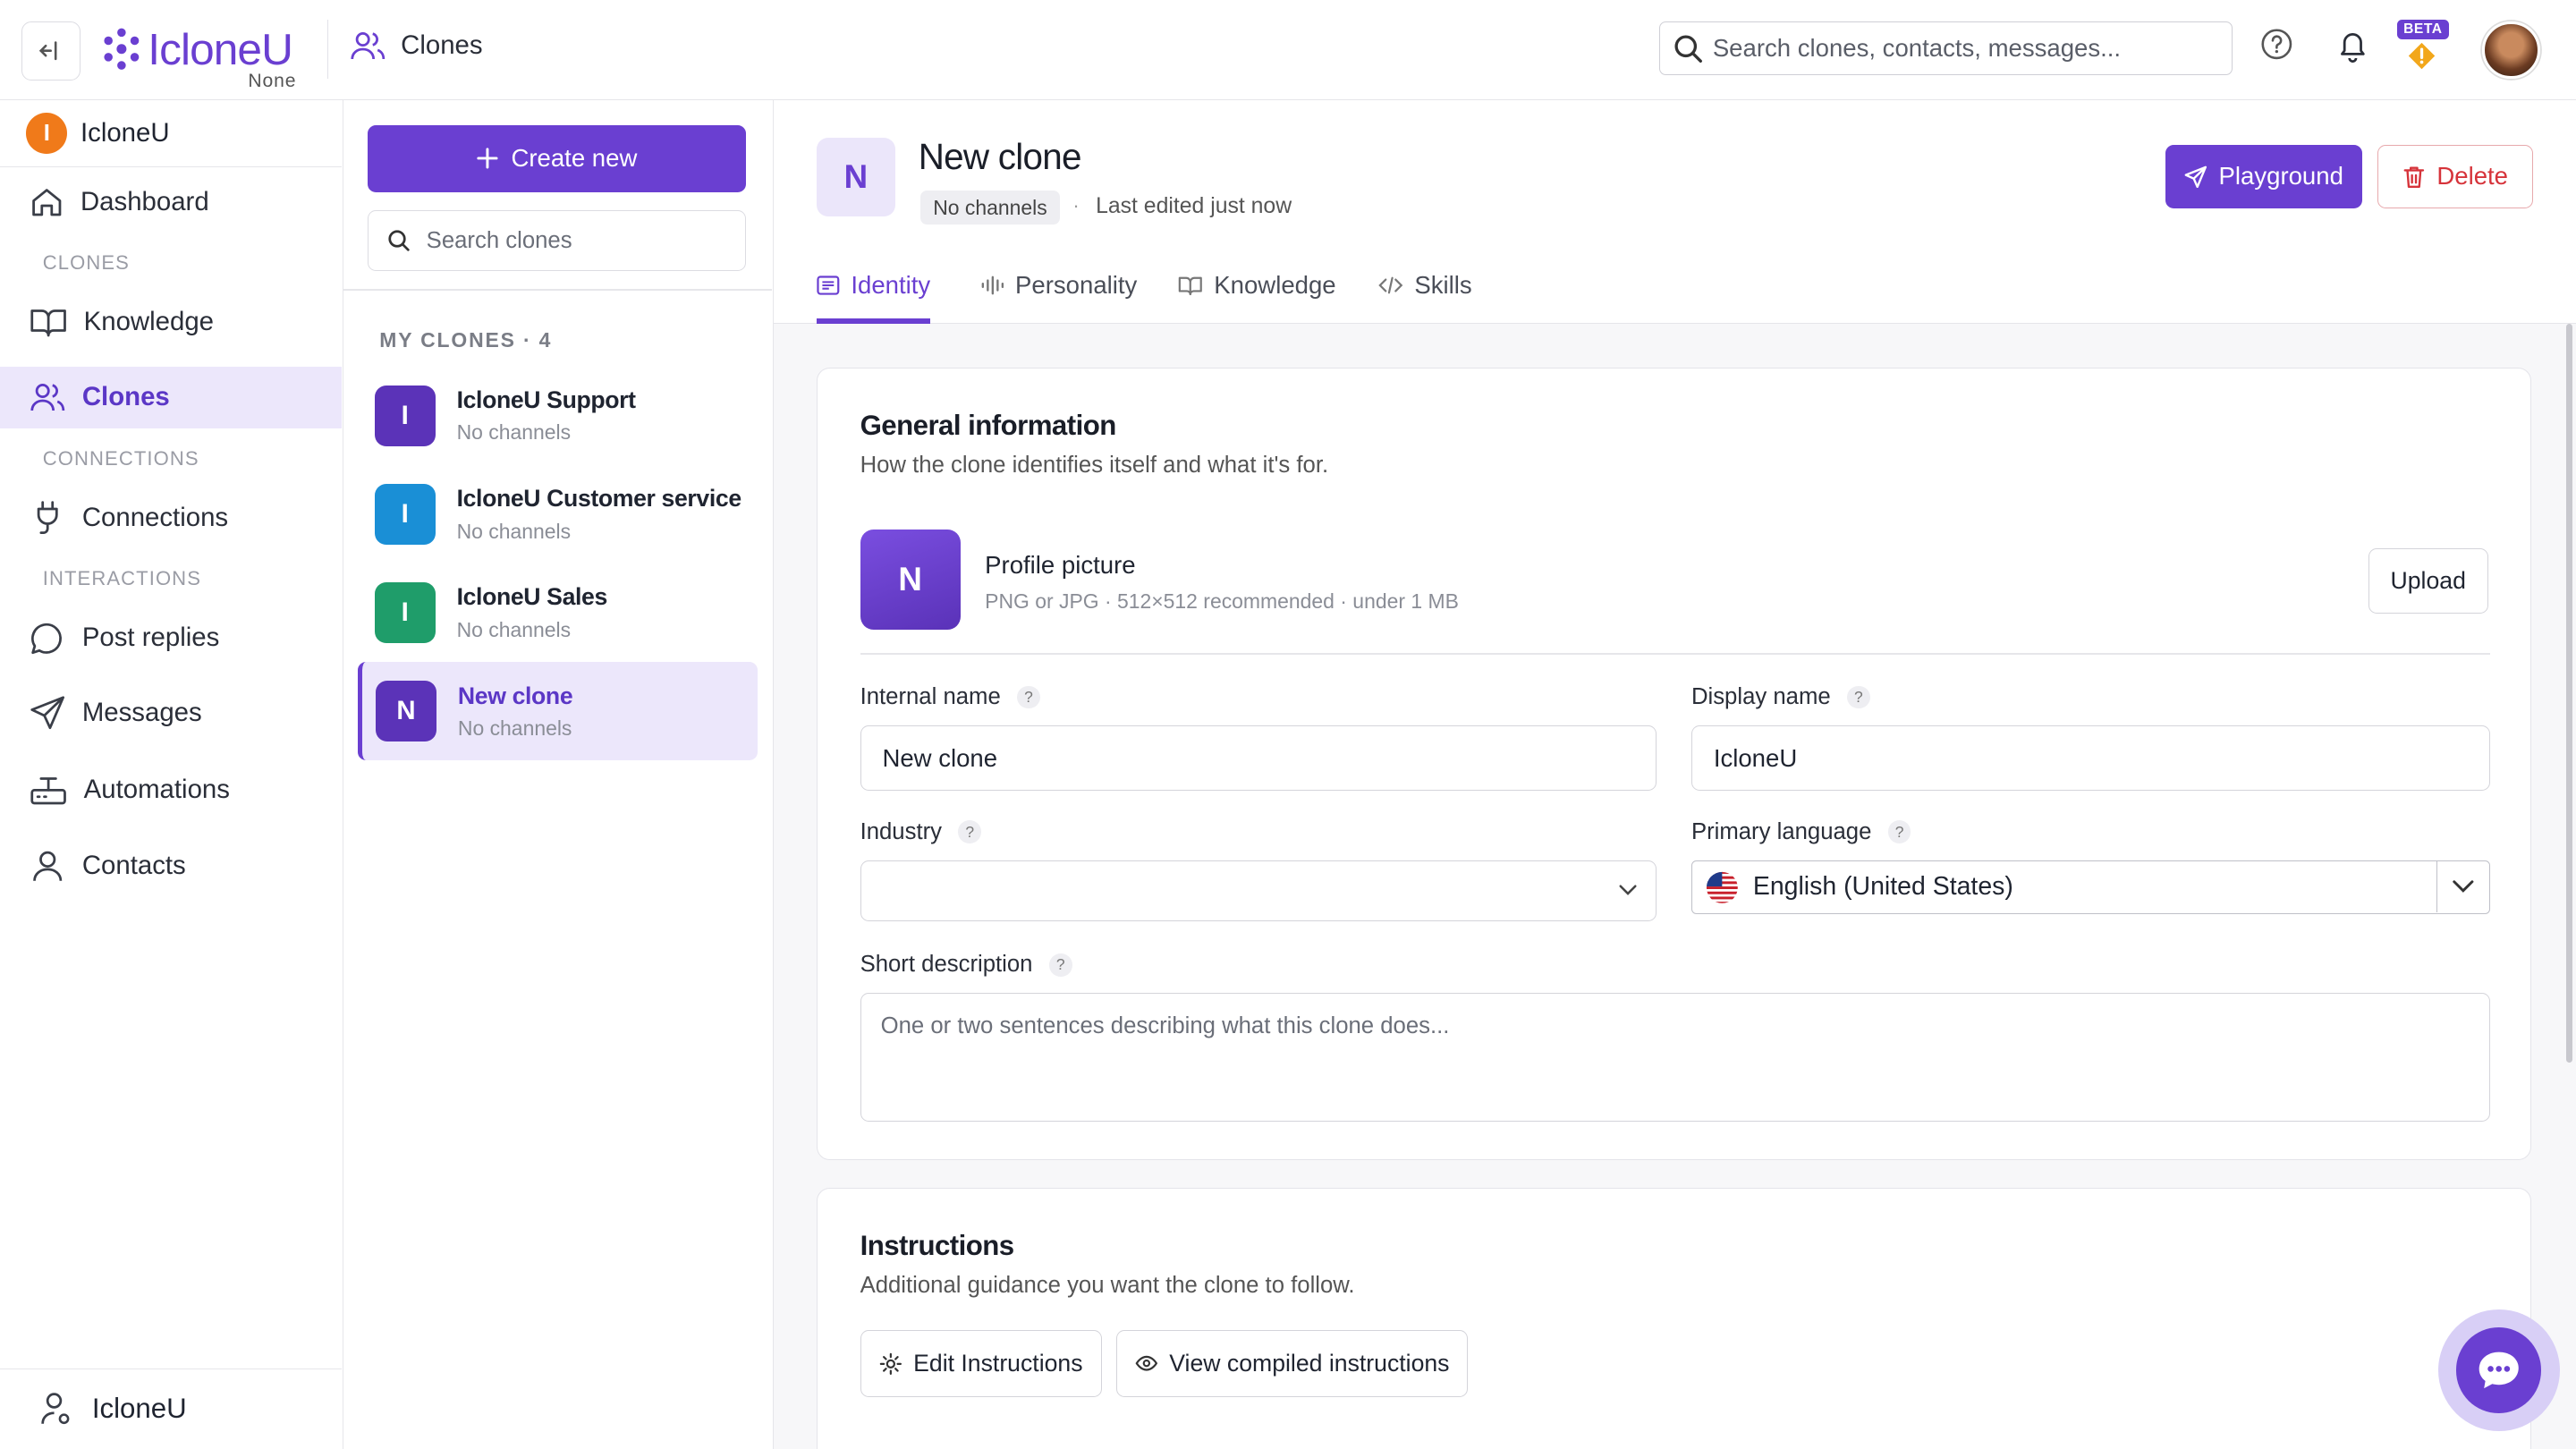  Describe the element at coordinates (2352, 45) in the screenshot. I see `bell-icon` at that location.